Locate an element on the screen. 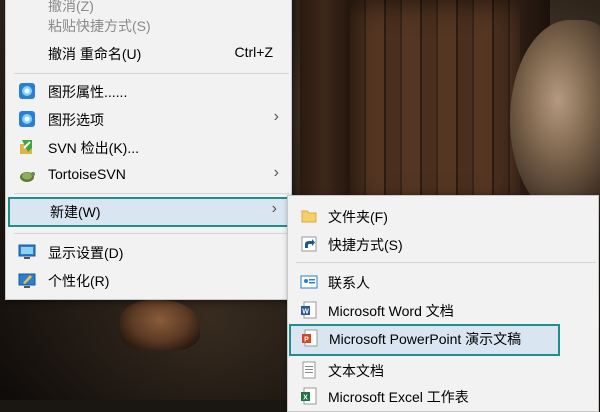 This screenshot has width=600, height=412. submenu-item-word-document: W Microsoft Word 文档 is located at coordinates (443, 310).